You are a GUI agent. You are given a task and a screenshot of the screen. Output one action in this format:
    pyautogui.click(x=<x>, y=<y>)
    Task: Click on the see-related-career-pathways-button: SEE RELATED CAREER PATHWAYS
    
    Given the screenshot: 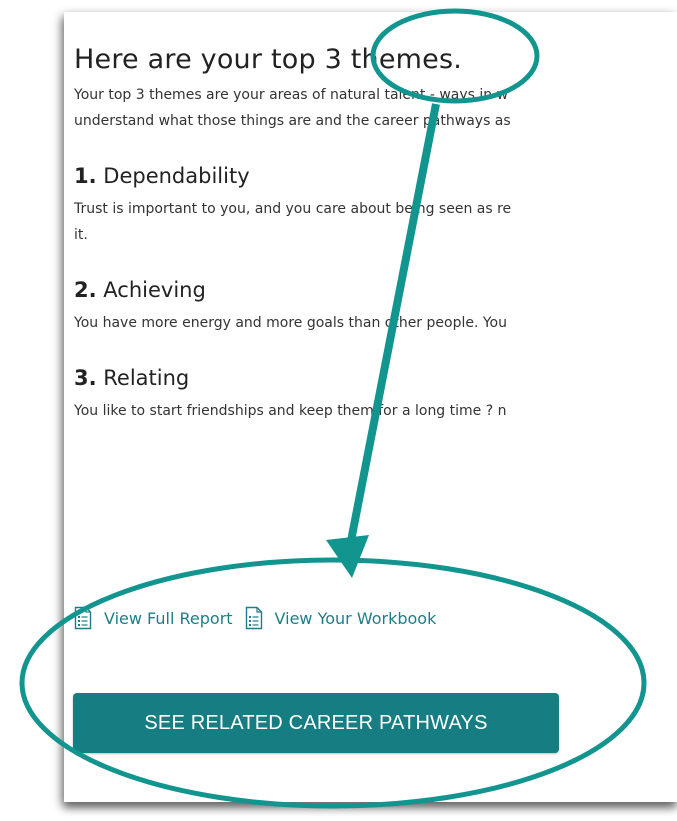 What is the action you would take?
    pyautogui.click(x=316, y=723)
    